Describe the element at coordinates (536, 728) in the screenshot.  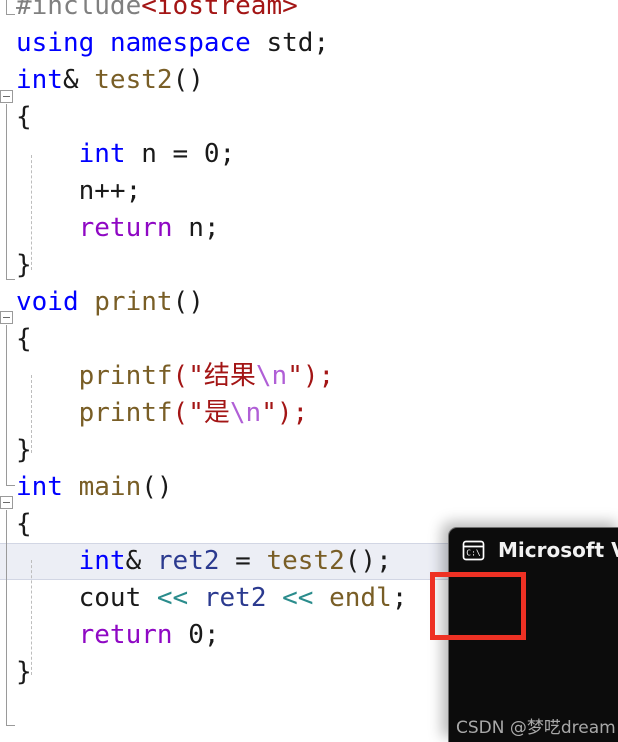
I see `csdn-watermark: CSDN @梦呓dream` at that location.